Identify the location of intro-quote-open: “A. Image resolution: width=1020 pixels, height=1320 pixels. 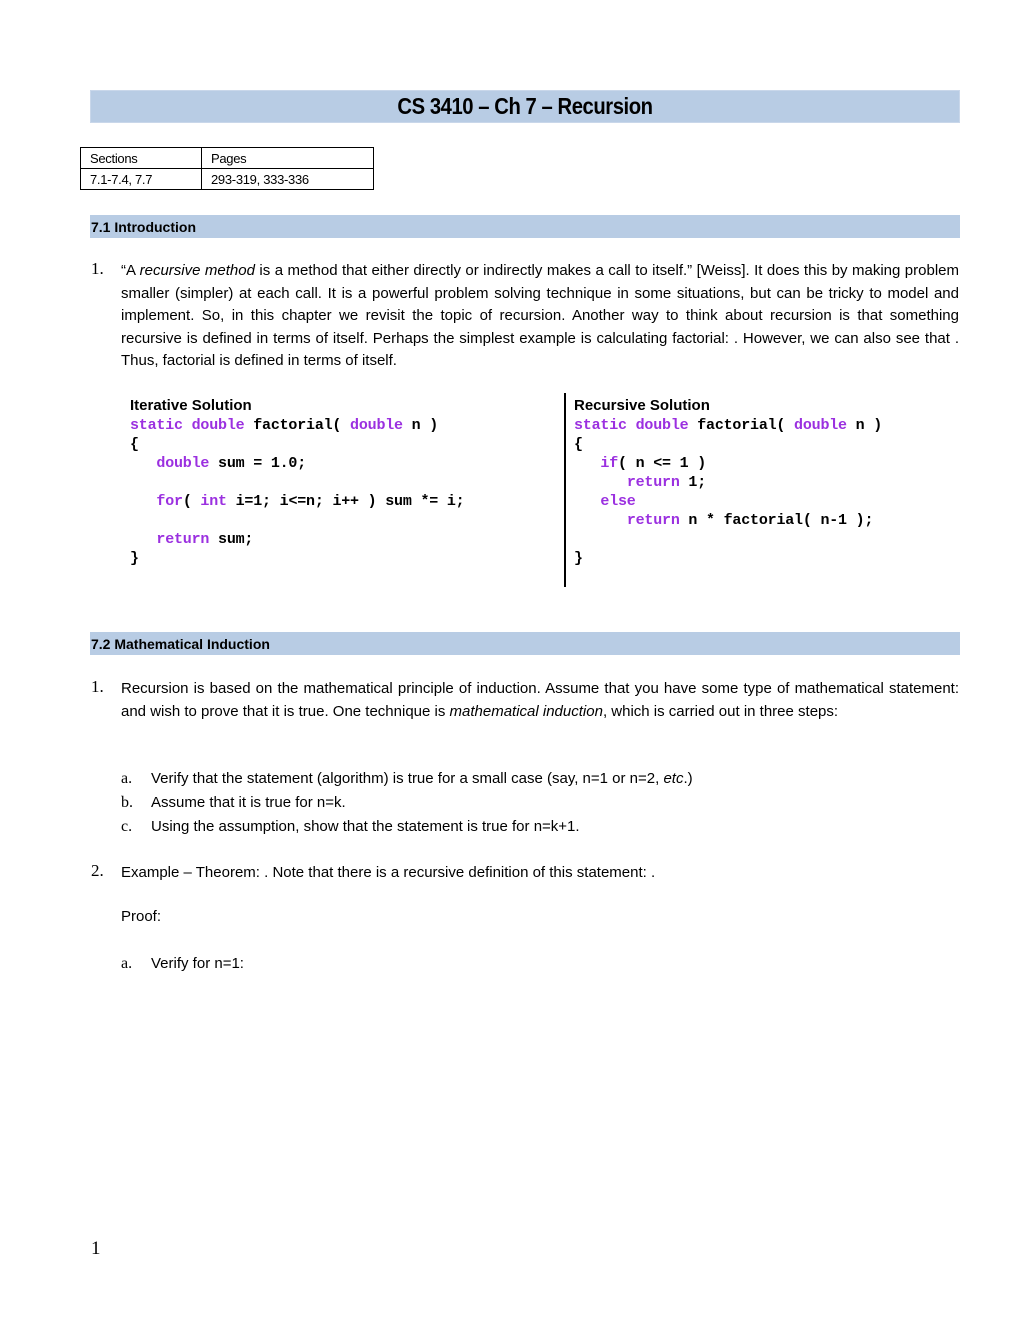
(130, 270).